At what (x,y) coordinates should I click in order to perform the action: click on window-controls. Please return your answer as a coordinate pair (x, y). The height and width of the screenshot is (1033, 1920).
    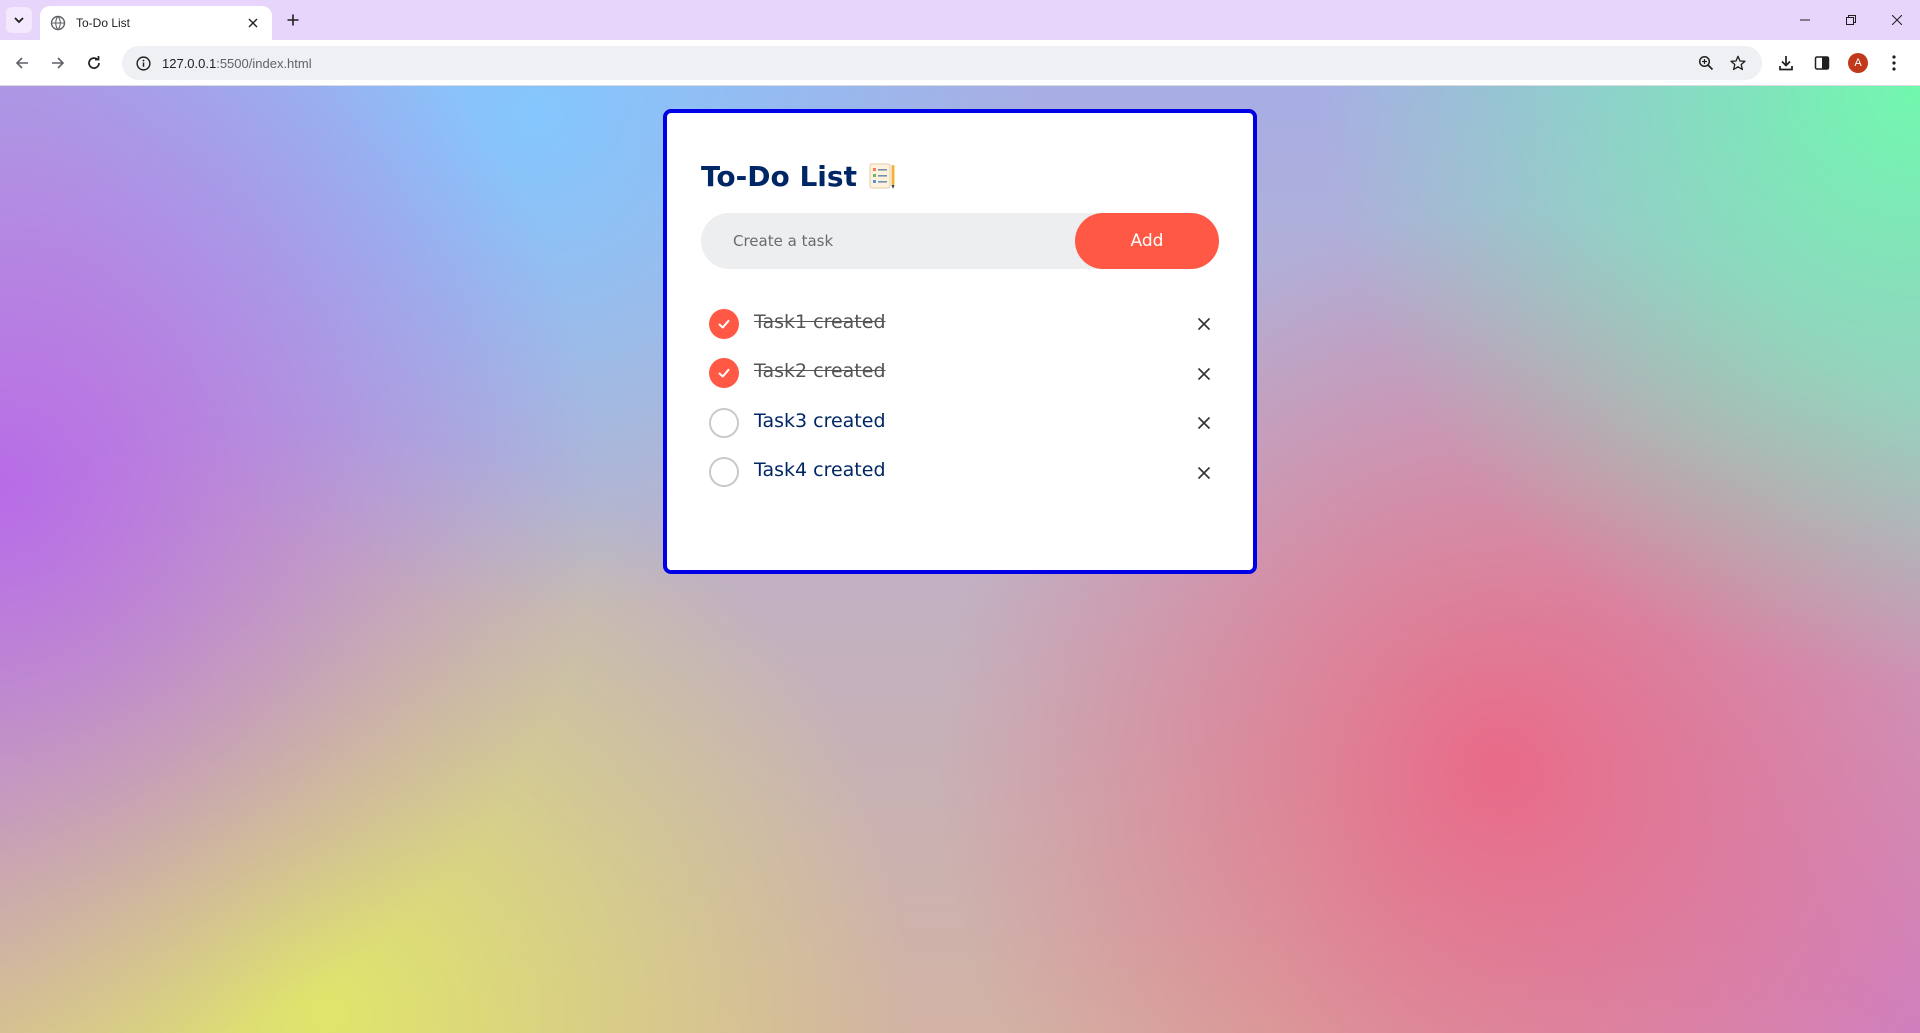
    Looking at the image, I should click on (1851, 20).